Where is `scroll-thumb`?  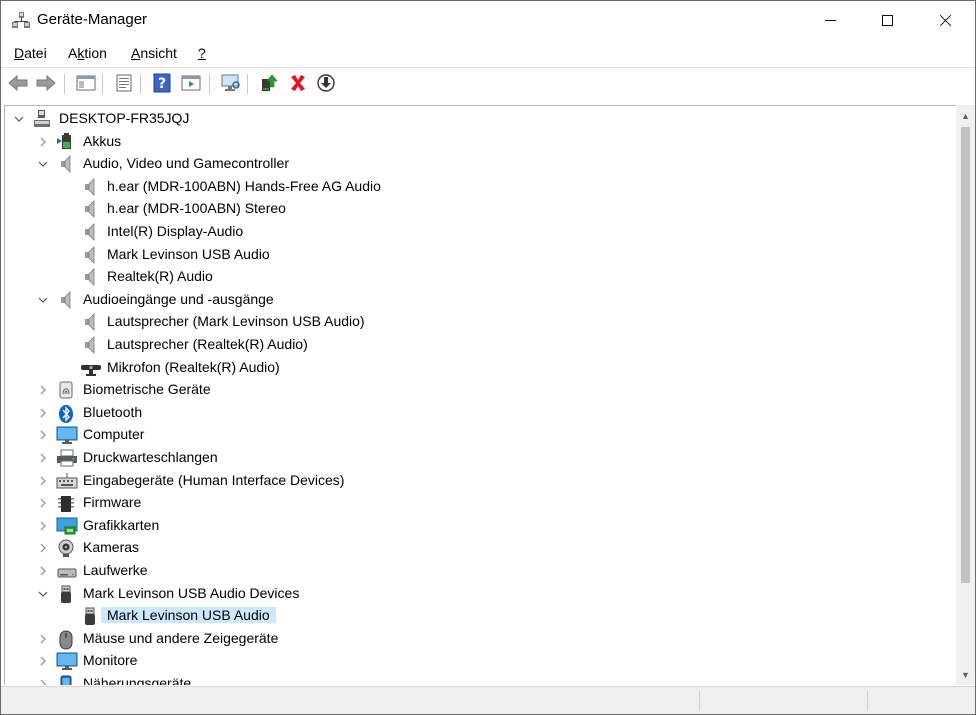 scroll-thumb is located at coordinates (965, 355).